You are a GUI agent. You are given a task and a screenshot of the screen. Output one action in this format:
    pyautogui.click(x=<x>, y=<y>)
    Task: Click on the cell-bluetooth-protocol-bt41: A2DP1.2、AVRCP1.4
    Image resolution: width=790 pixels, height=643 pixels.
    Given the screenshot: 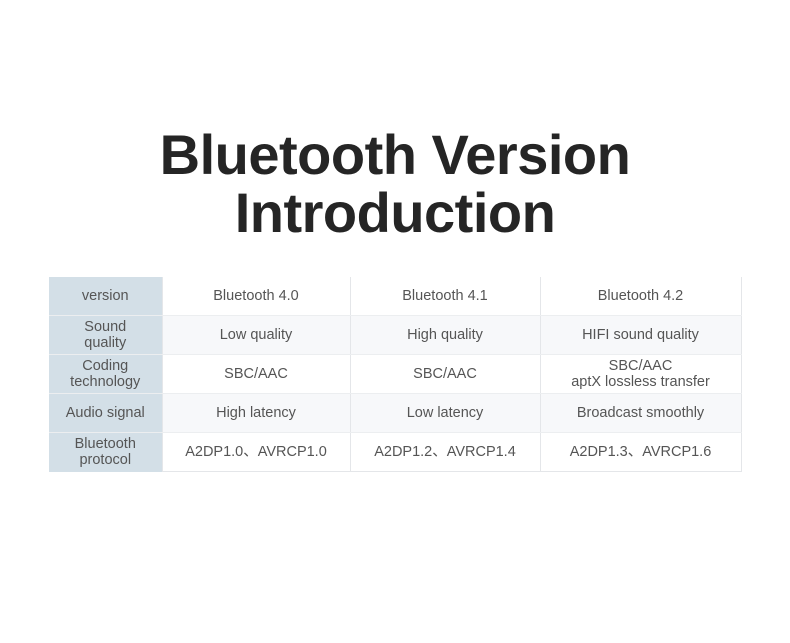 What is the action you would take?
    pyautogui.click(x=445, y=452)
    